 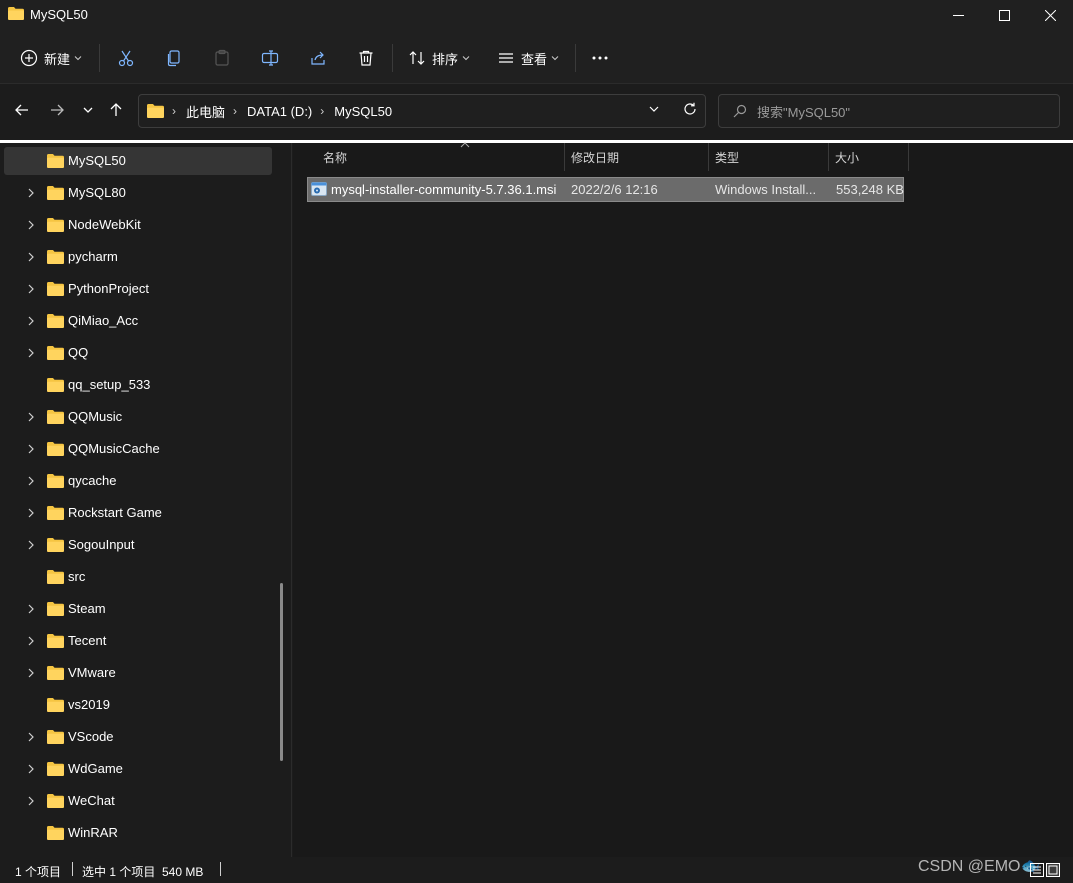 I want to click on trash-icon, so click(x=366, y=58).